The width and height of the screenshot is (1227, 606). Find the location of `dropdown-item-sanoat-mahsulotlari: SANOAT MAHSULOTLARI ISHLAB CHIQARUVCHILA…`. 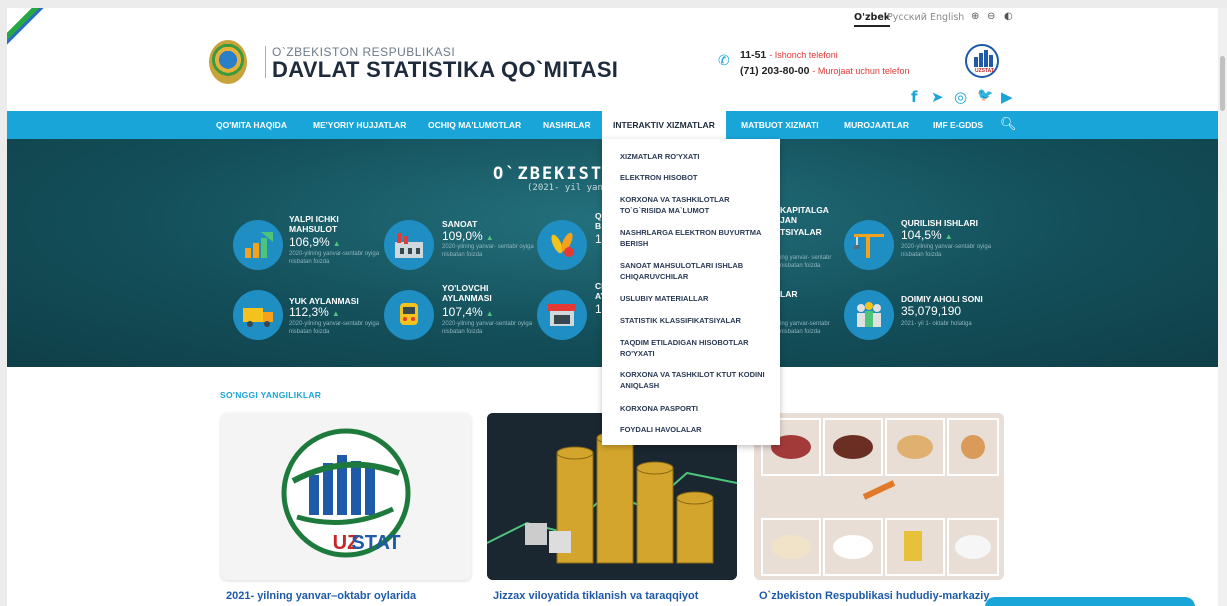

dropdown-item-sanoat-mahsulotlari: SANOAT MAHSULOTLARI ISHLAB CHIQARUVCHILA… is located at coordinates (695, 271).